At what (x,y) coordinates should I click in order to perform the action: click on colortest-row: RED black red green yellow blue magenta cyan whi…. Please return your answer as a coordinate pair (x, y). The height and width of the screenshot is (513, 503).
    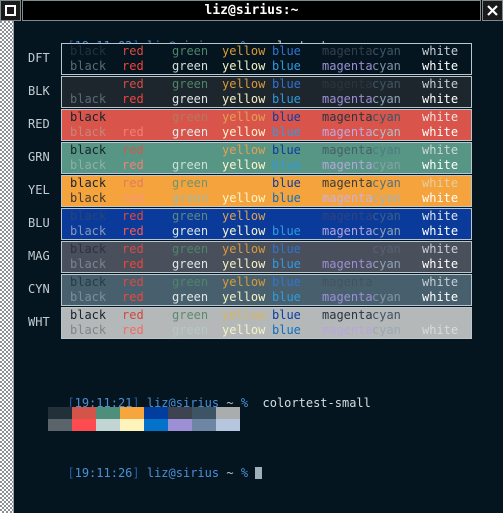
    Looking at the image, I should click on (248, 124).